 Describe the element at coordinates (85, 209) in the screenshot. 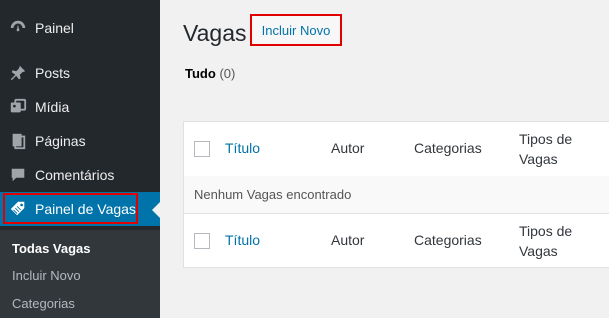

I see `sidebar-item-label: Painel de Vagas` at that location.